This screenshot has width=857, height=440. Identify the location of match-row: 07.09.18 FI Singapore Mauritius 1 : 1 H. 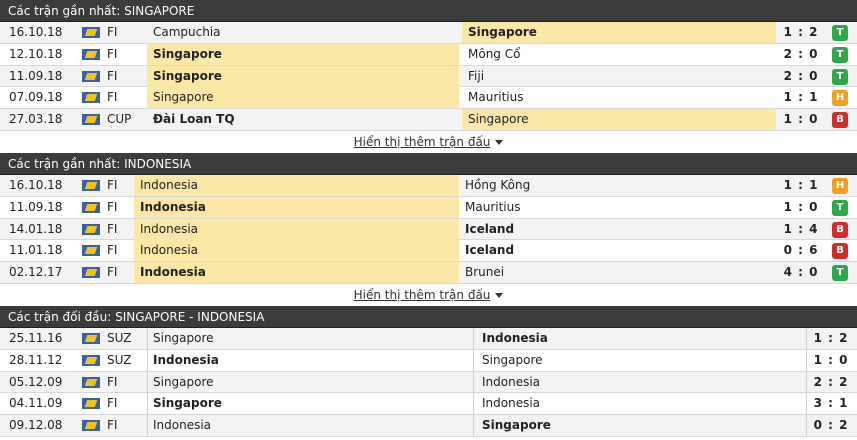
(428, 98).